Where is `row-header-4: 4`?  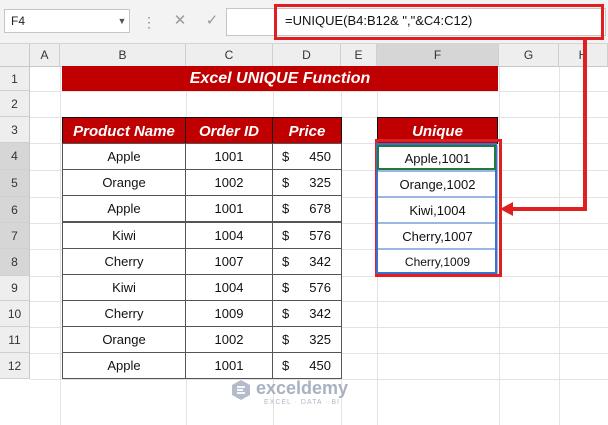 row-header-4: 4 is located at coordinates (15, 156).